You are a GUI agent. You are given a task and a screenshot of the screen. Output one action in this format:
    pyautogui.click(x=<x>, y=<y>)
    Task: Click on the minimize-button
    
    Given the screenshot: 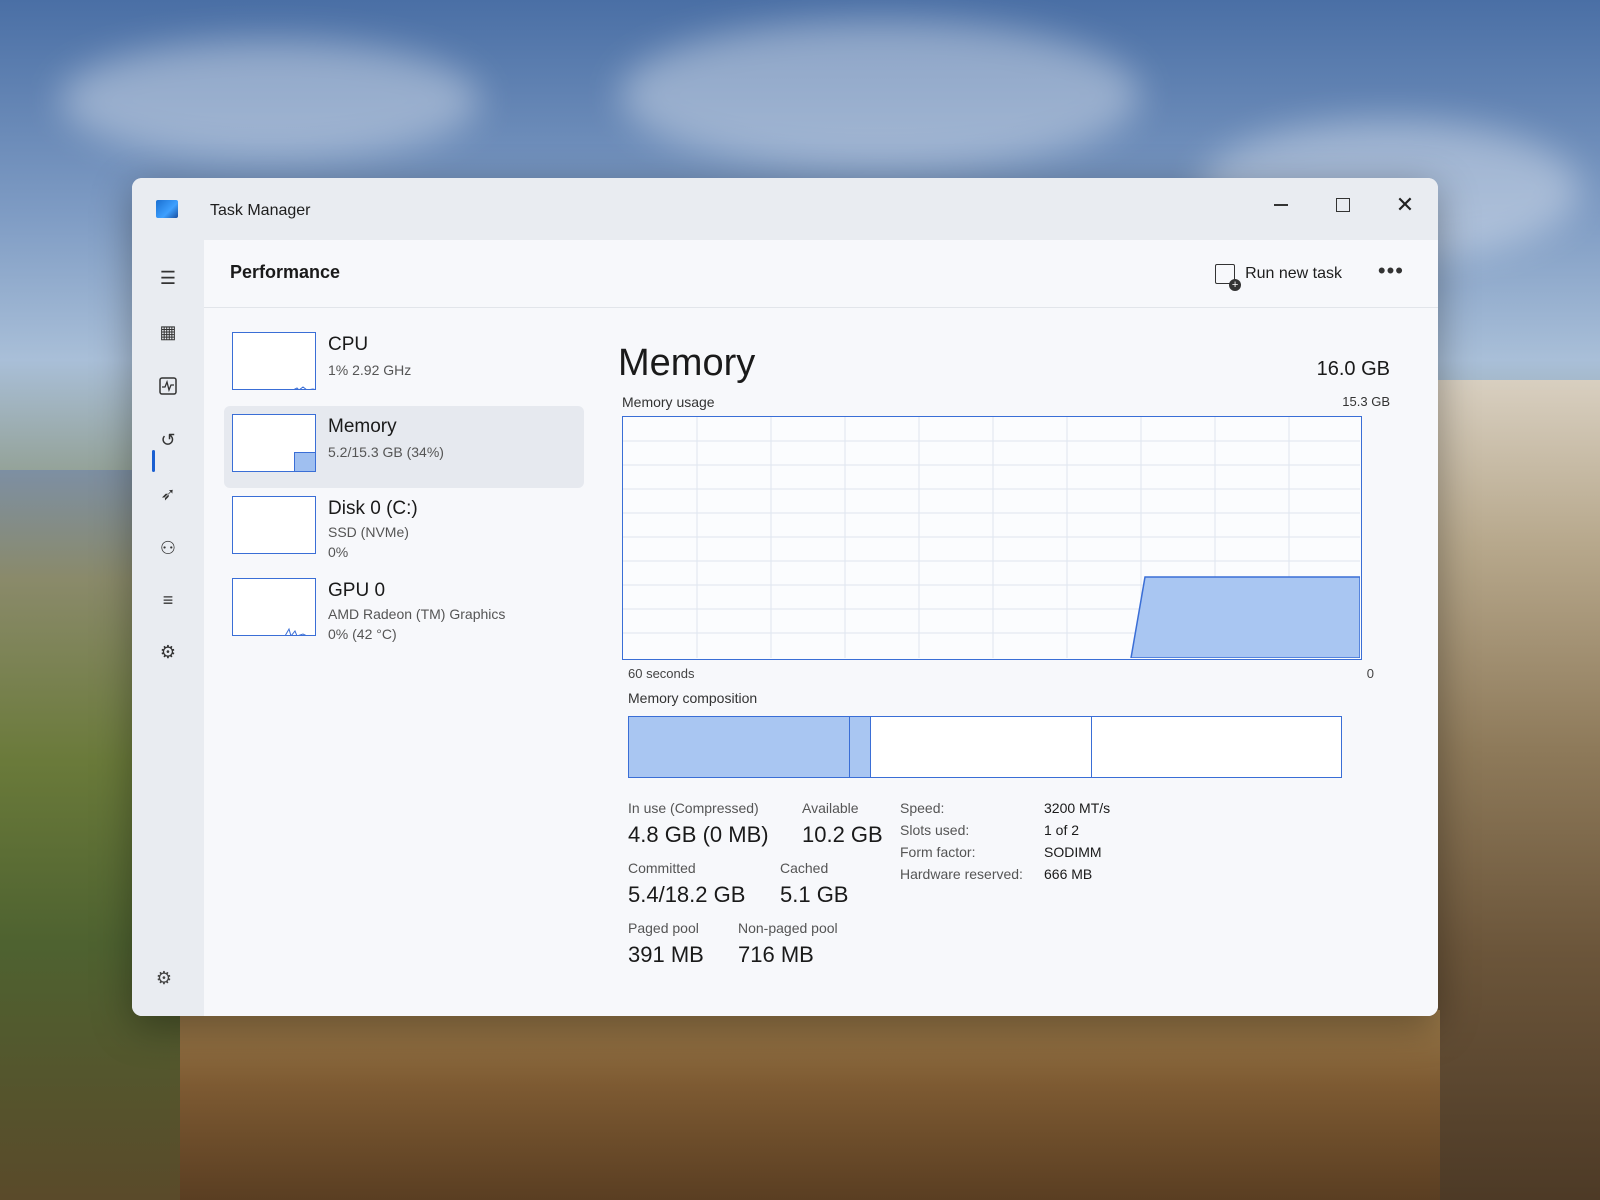 What is the action you would take?
    pyautogui.click(x=1281, y=205)
    